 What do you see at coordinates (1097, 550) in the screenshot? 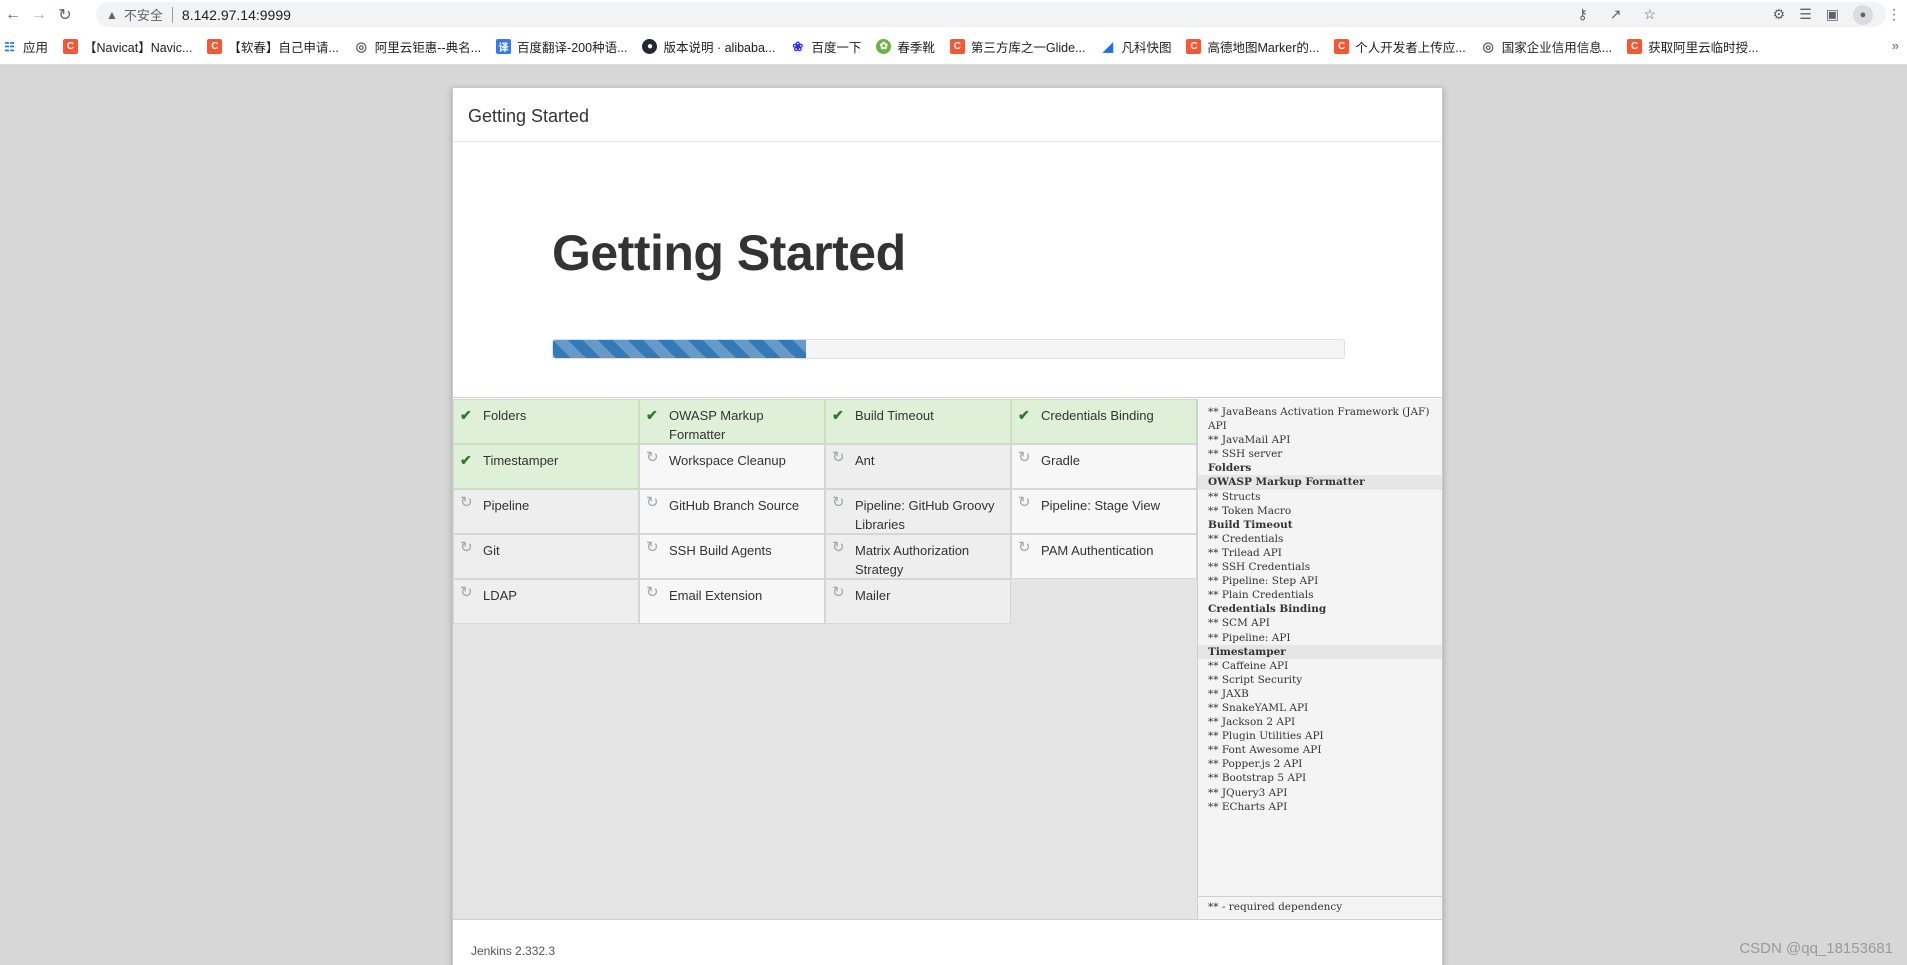
I see `plugin-name: PAM Authentication` at bounding box center [1097, 550].